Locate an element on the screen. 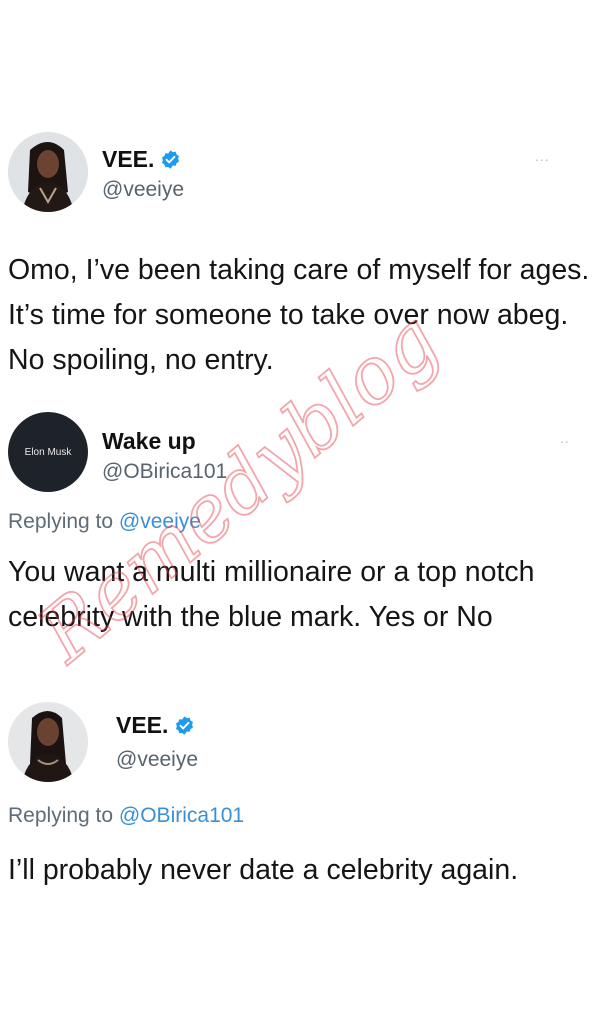 This screenshot has width=613, height=1024. more-options-icon: .. is located at coordinates (565, 438).